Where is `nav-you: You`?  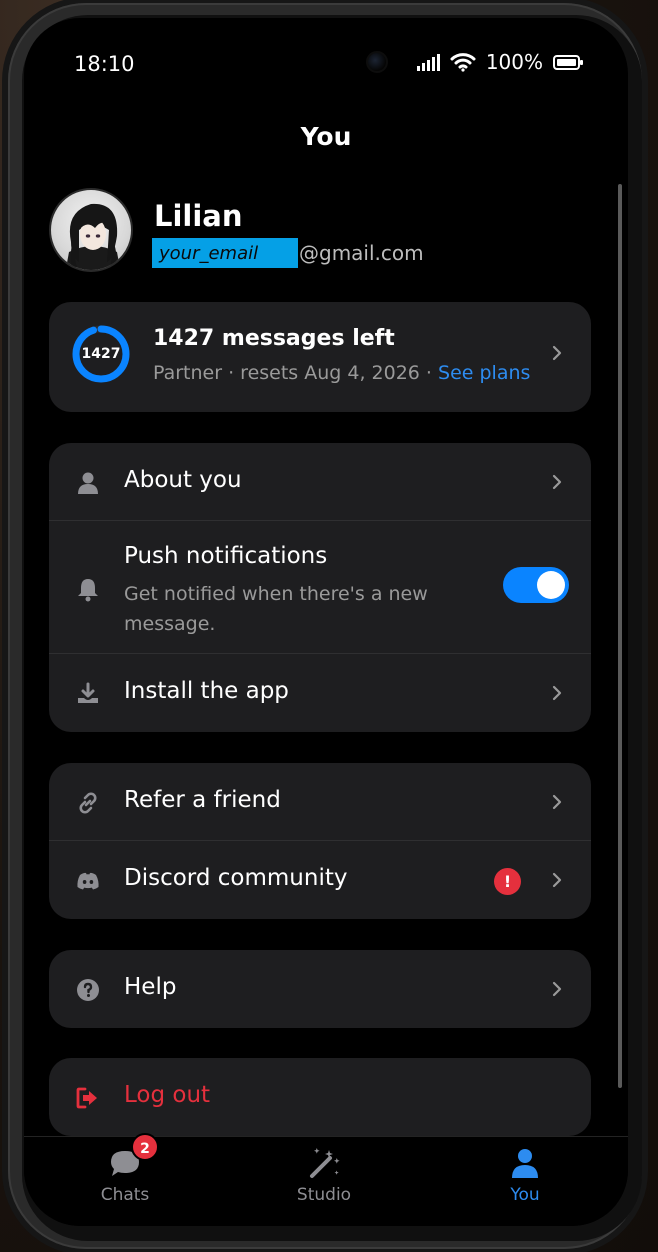 nav-you: You is located at coordinates (525, 1175).